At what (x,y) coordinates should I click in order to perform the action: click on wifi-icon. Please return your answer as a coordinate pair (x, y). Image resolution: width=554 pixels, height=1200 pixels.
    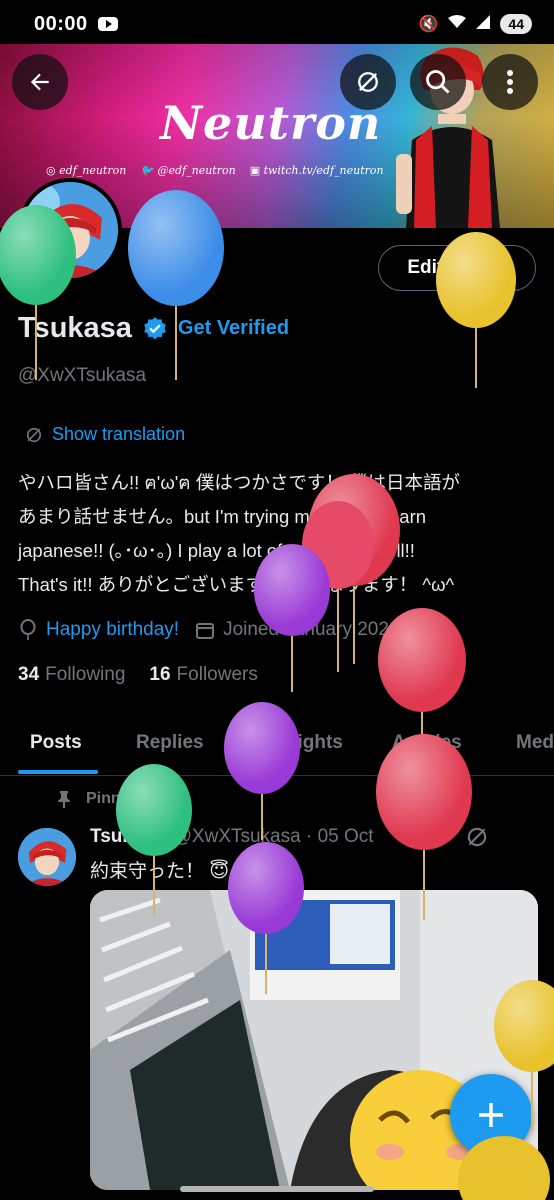
    Looking at the image, I should click on (457, 24).